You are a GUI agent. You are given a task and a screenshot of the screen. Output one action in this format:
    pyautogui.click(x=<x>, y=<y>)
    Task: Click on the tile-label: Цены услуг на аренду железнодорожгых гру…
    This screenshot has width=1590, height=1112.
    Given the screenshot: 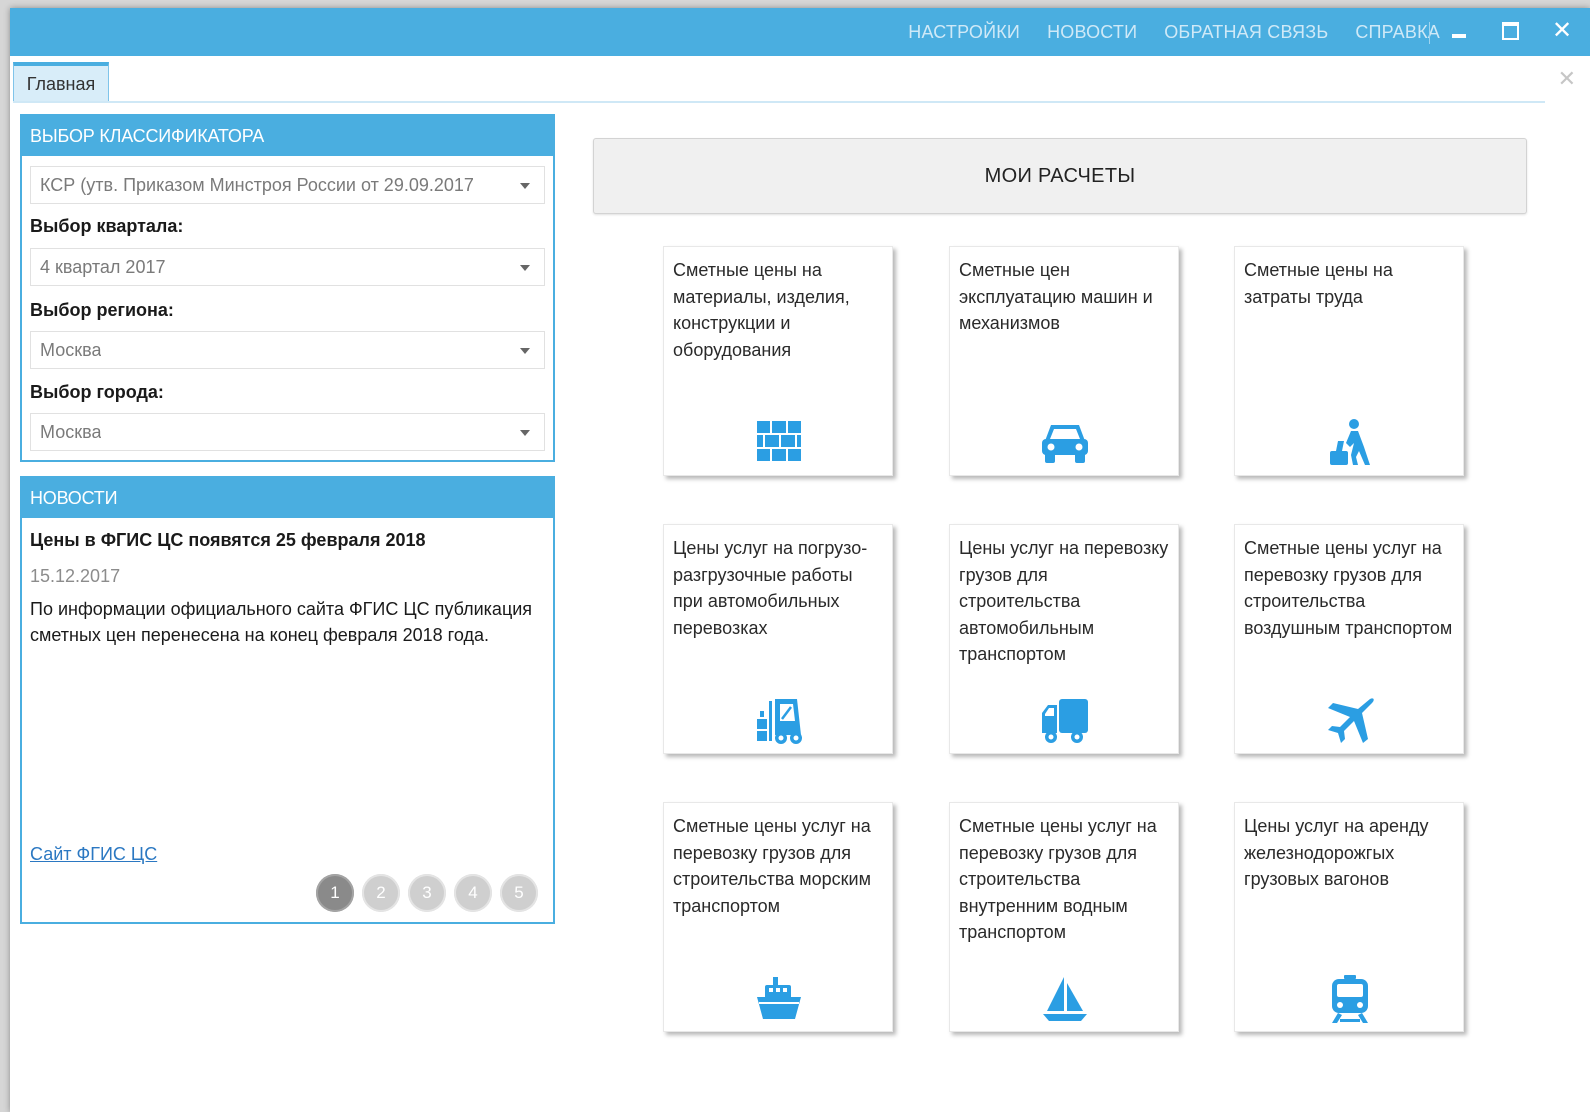 What is the action you would take?
    pyautogui.click(x=1336, y=852)
    